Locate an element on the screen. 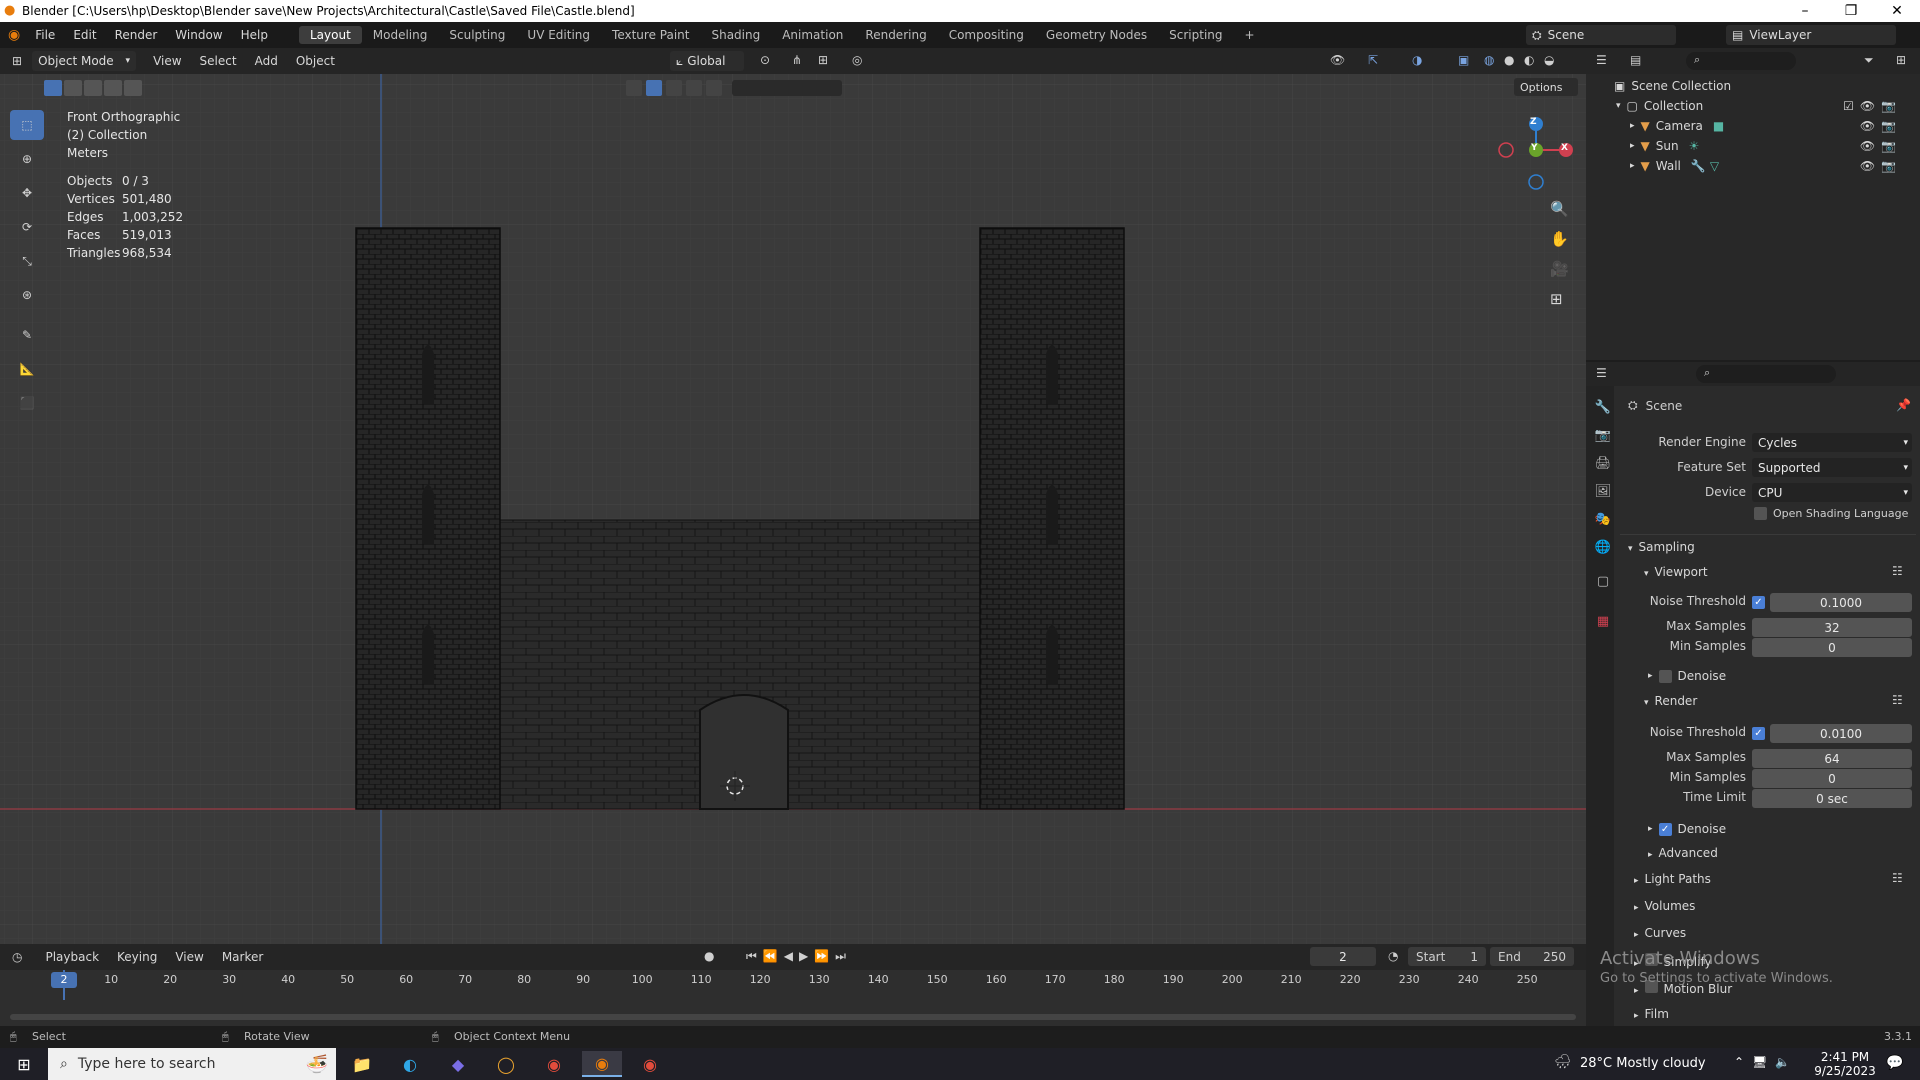 The height and width of the screenshot is (1080, 1920). render-engine-dropdown: Cycles ▾ is located at coordinates (1832, 442).